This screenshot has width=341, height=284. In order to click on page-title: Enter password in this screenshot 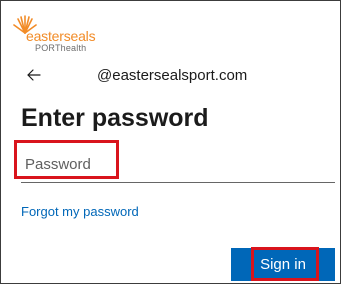, I will do `click(115, 118)`.